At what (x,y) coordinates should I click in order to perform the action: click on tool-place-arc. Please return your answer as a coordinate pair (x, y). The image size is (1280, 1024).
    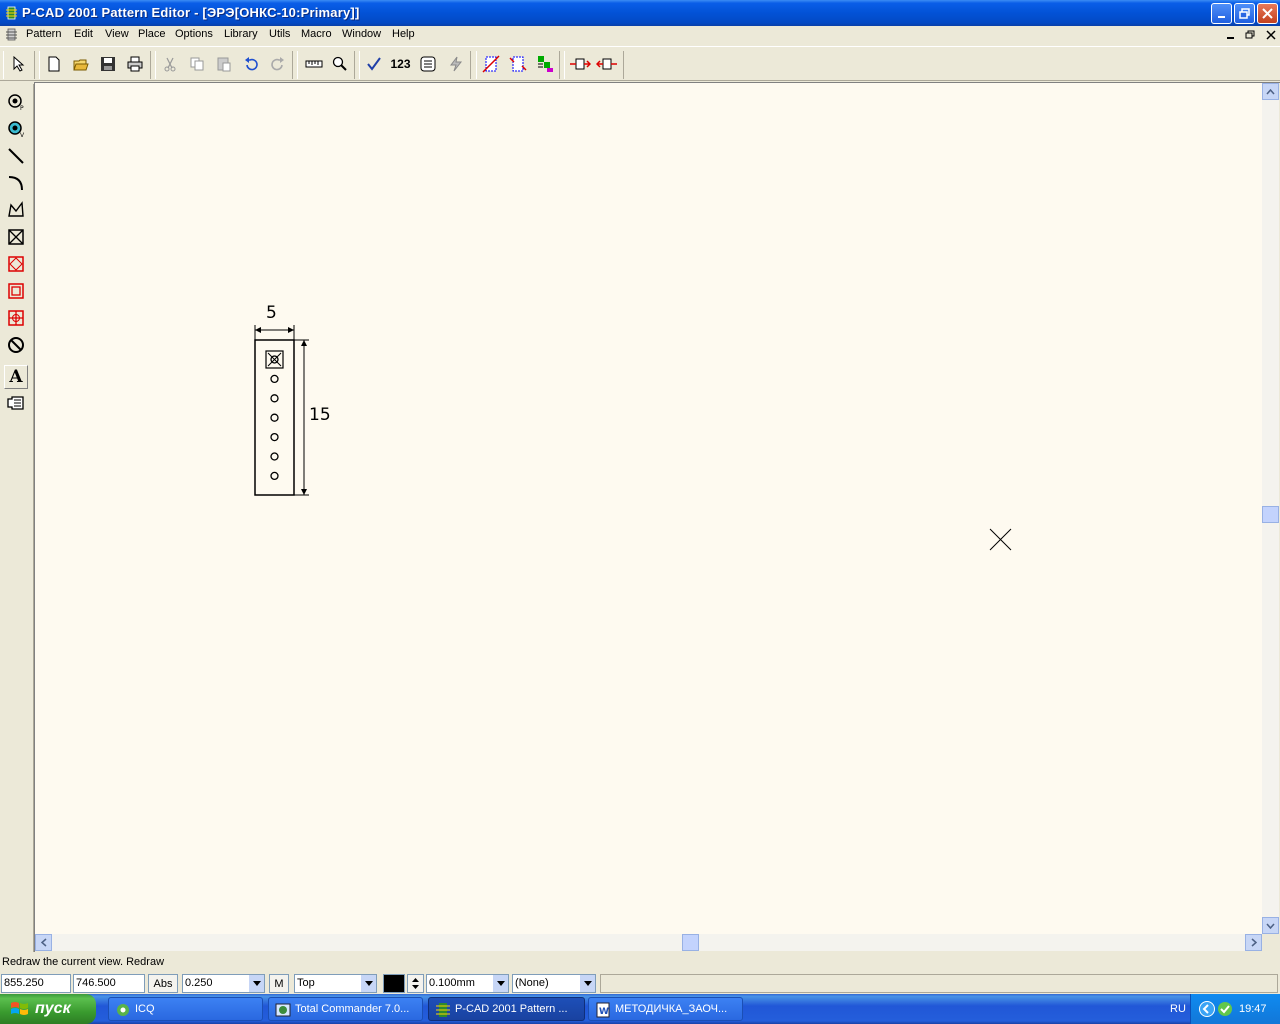
    Looking at the image, I should click on (16, 183).